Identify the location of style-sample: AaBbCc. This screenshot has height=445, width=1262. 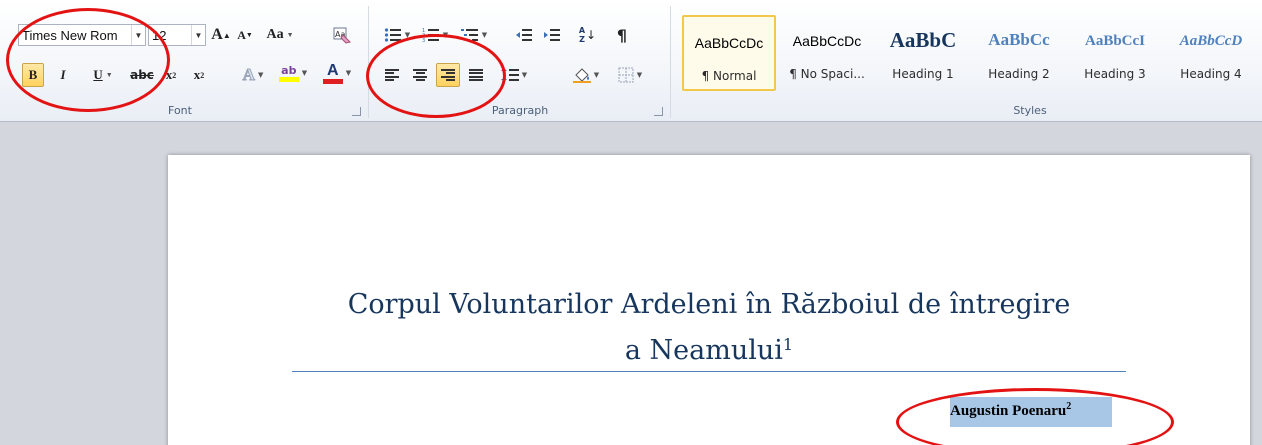
(1019, 39).